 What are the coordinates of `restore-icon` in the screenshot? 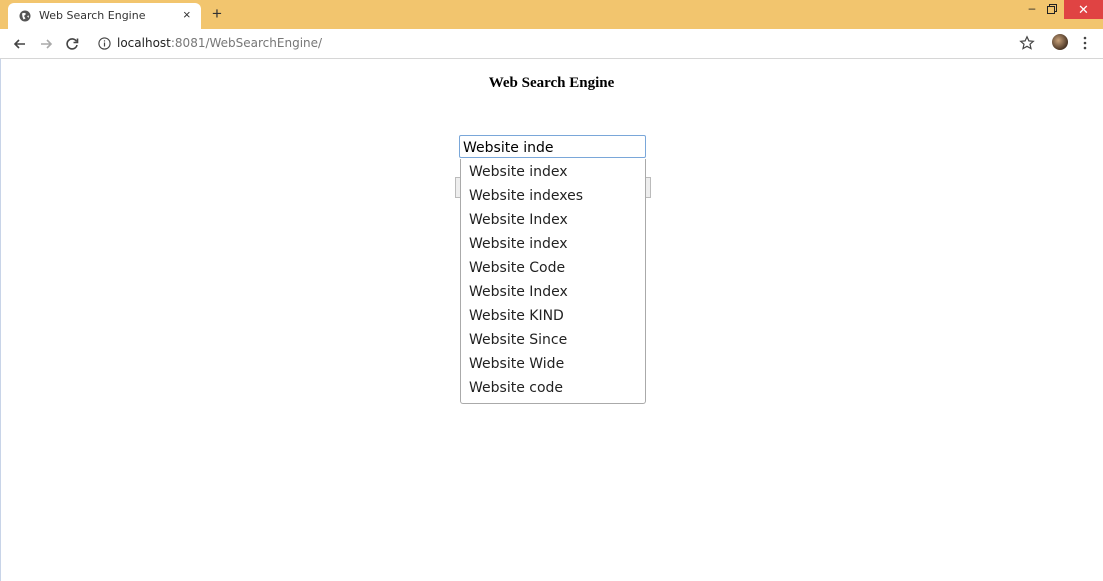 It's located at (1052, 9).